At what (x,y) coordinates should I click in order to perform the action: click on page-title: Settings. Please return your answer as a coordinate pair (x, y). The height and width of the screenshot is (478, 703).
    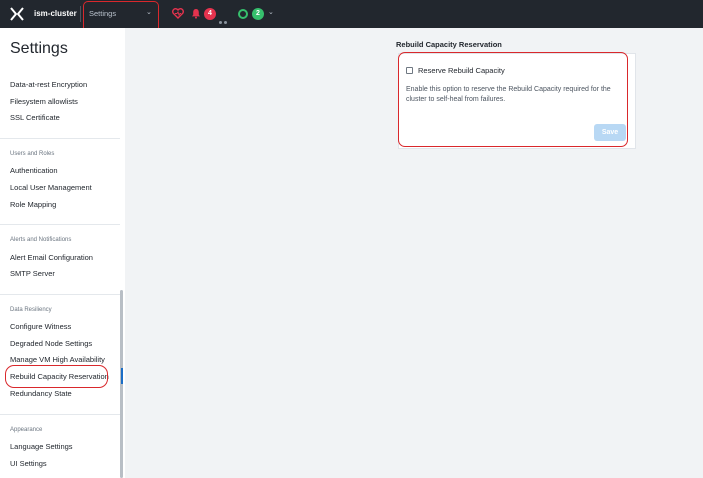
    Looking at the image, I should click on (39, 48).